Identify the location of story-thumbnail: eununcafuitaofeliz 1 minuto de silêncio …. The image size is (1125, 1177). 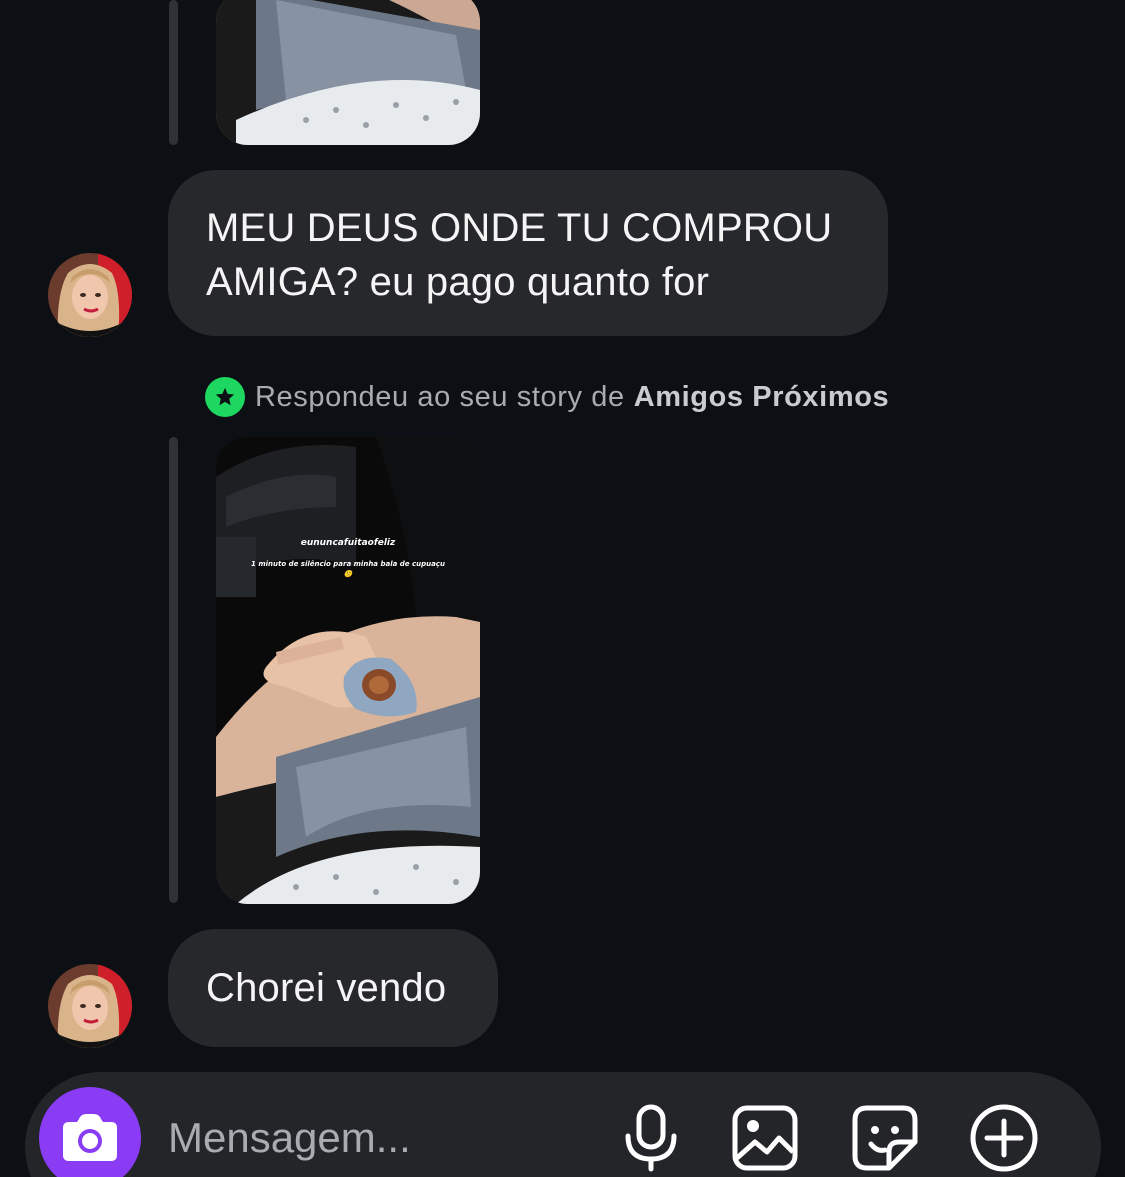
(348, 670).